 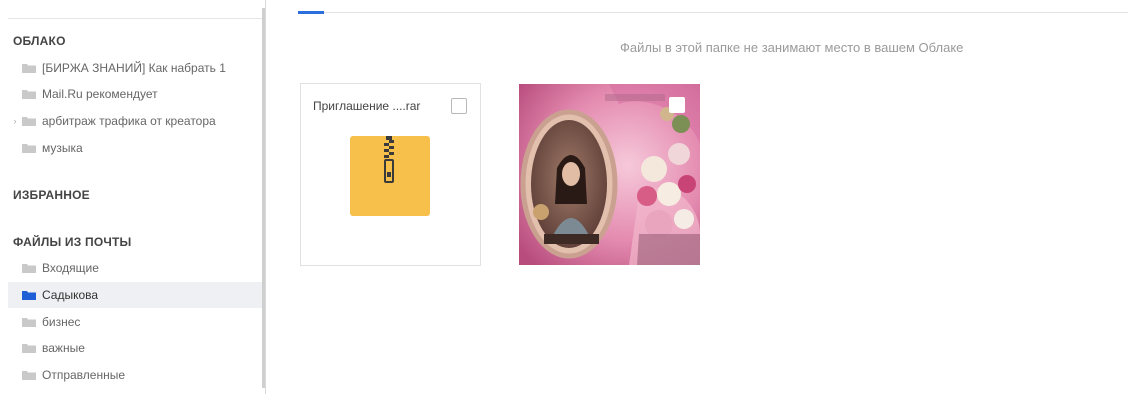 I want to click on sidebar-item-label: музыка, so click(x=62, y=148).